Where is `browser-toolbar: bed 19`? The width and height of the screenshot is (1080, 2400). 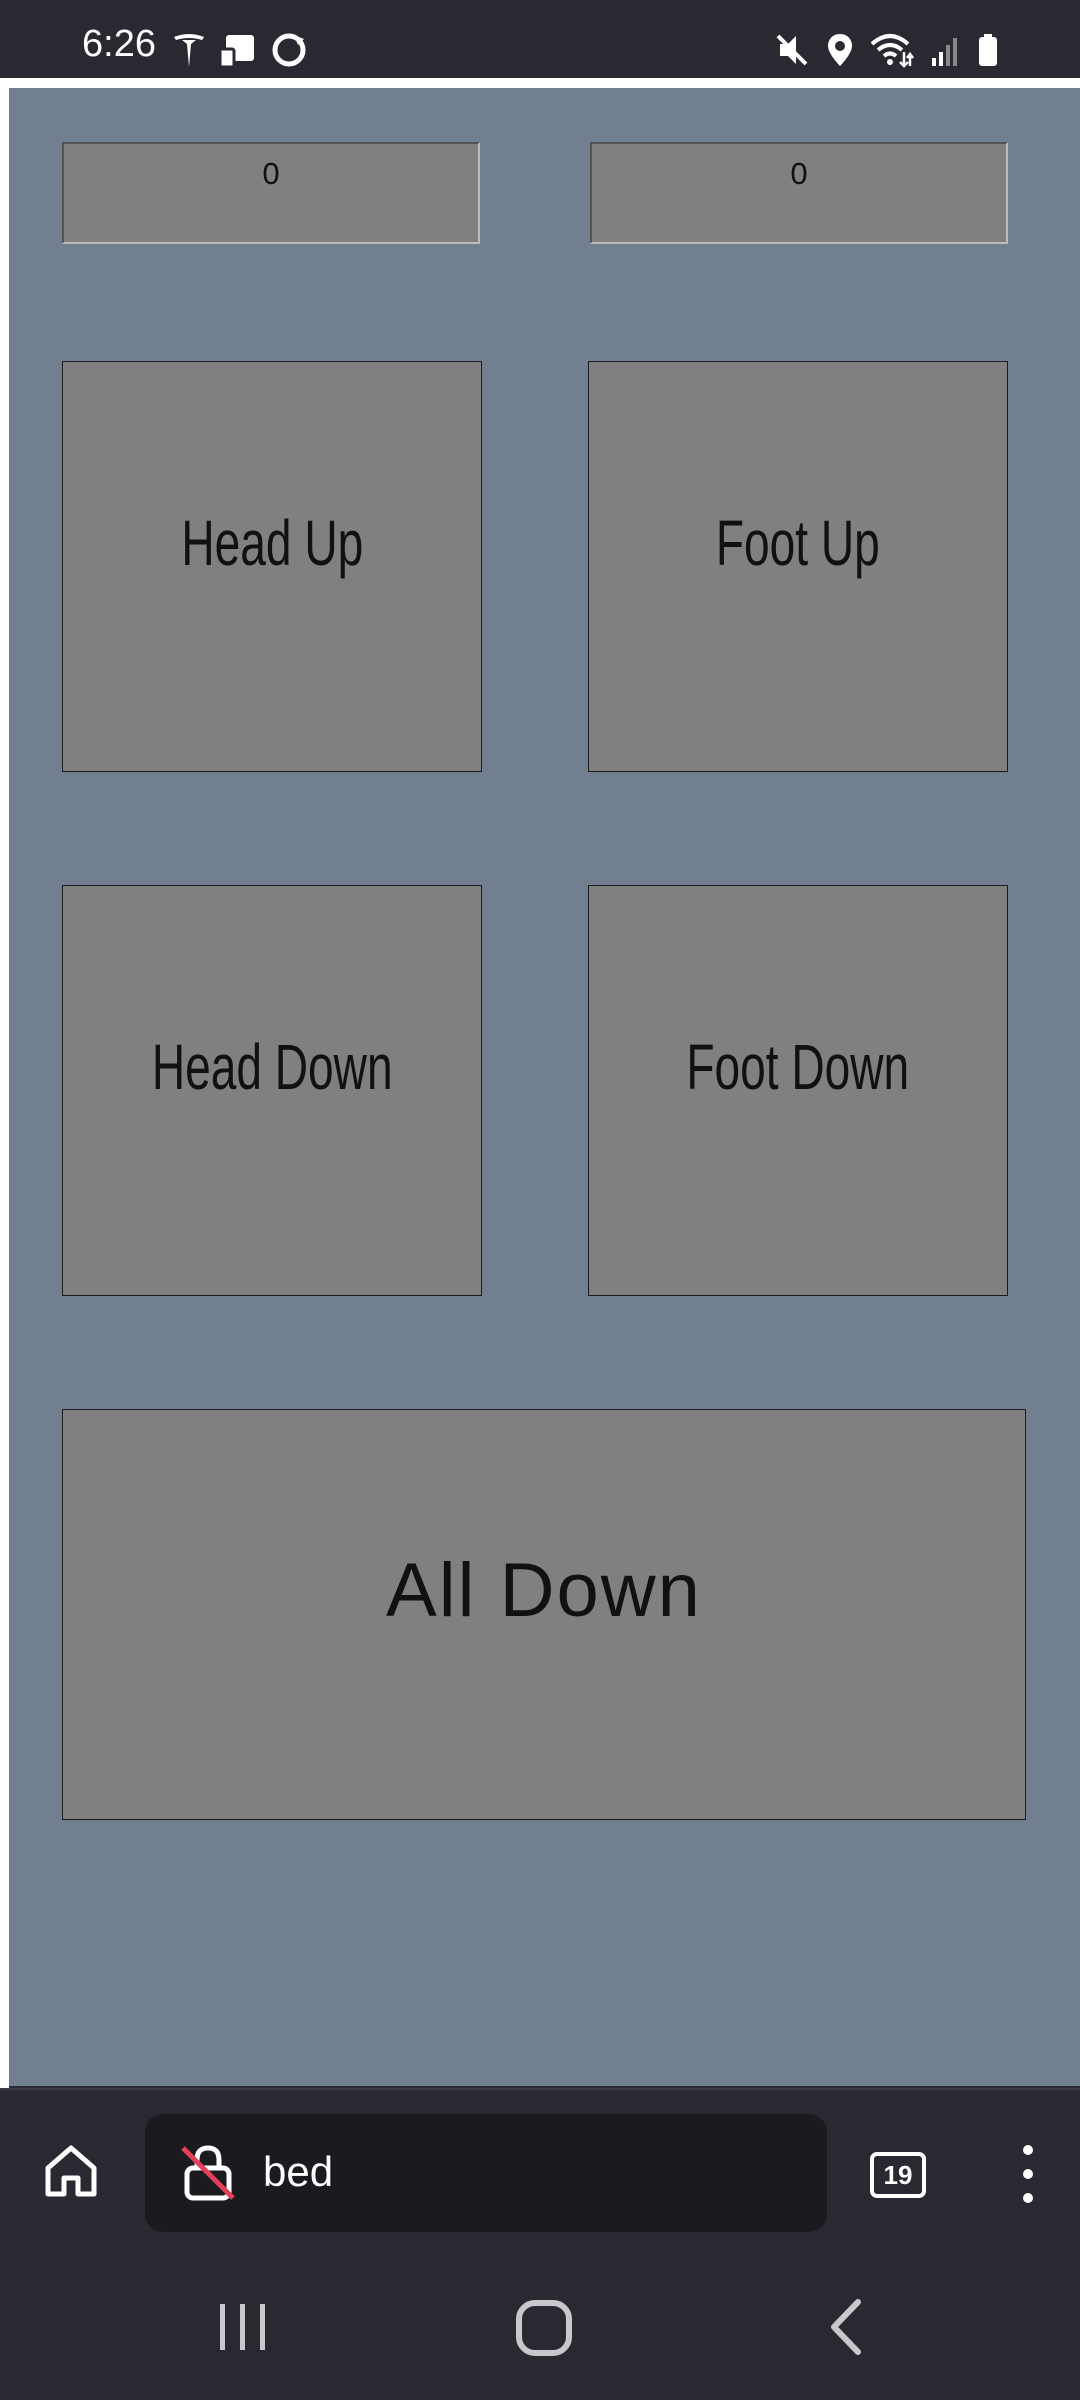 browser-toolbar: bed 19 is located at coordinates (540, 2164).